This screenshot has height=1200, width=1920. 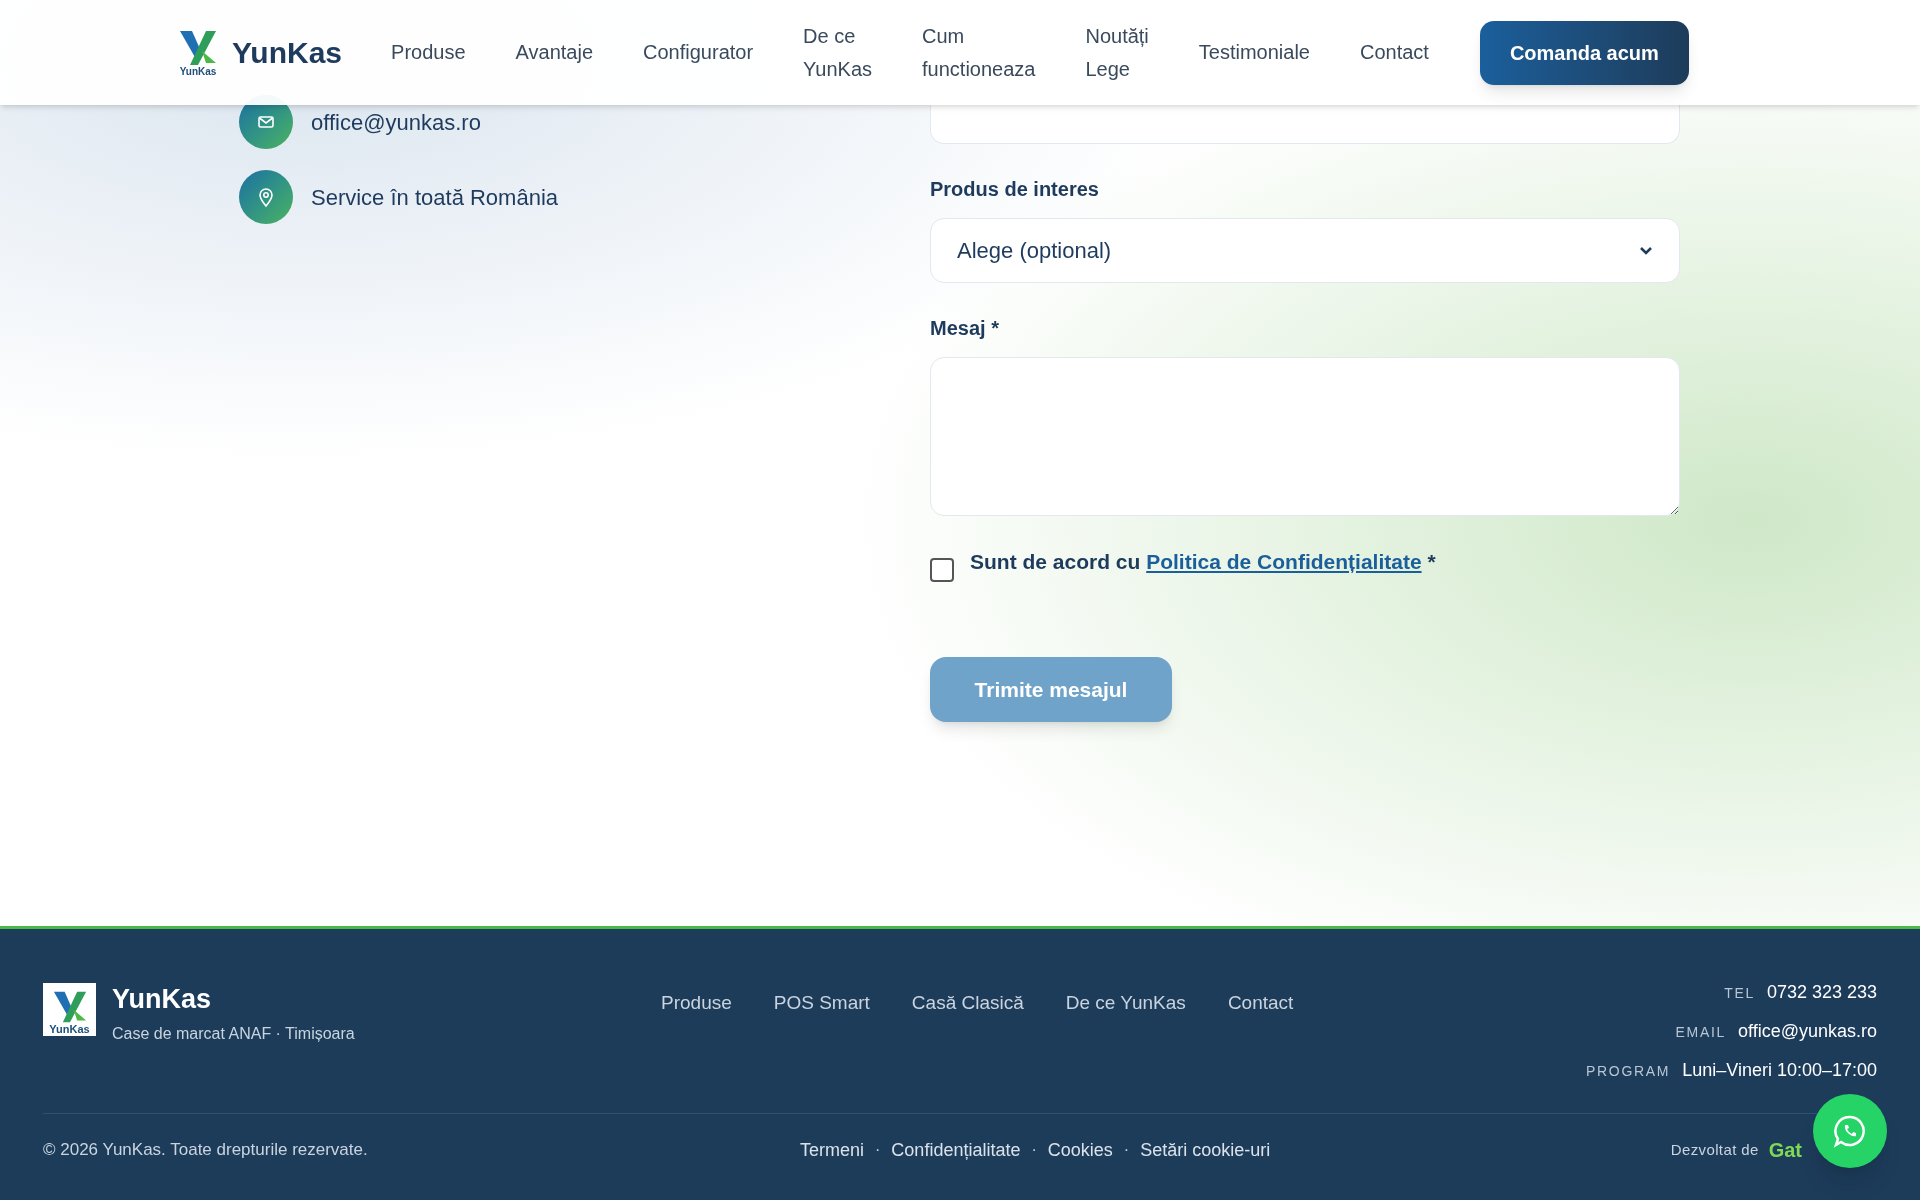 What do you see at coordinates (206, 1150) in the screenshot?
I see `copyright-text: © 2026 YunKas. Toate drepturile rezervate.` at bounding box center [206, 1150].